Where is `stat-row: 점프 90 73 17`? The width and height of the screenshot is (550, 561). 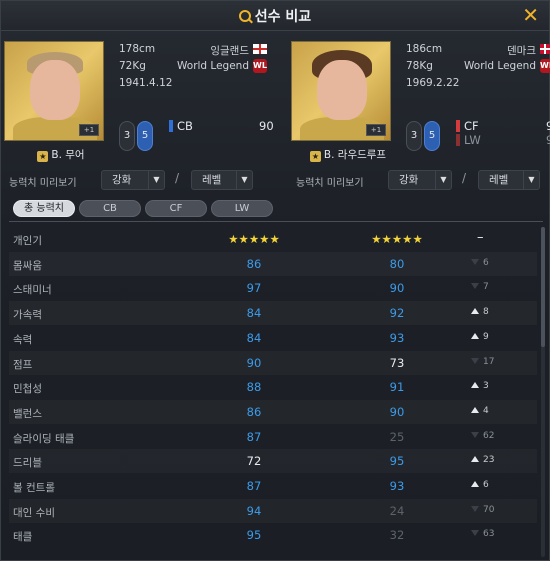
stat-row: 점프 90 73 17 is located at coordinates (273, 363).